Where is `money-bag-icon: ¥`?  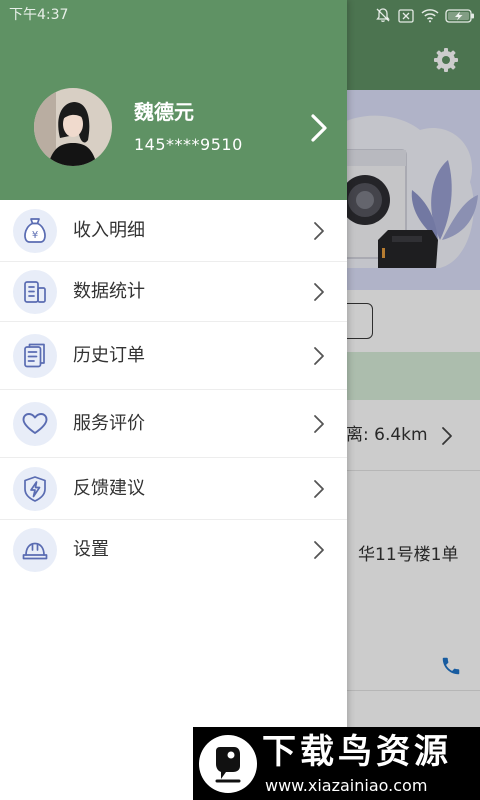 money-bag-icon: ¥ is located at coordinates (35, 230).